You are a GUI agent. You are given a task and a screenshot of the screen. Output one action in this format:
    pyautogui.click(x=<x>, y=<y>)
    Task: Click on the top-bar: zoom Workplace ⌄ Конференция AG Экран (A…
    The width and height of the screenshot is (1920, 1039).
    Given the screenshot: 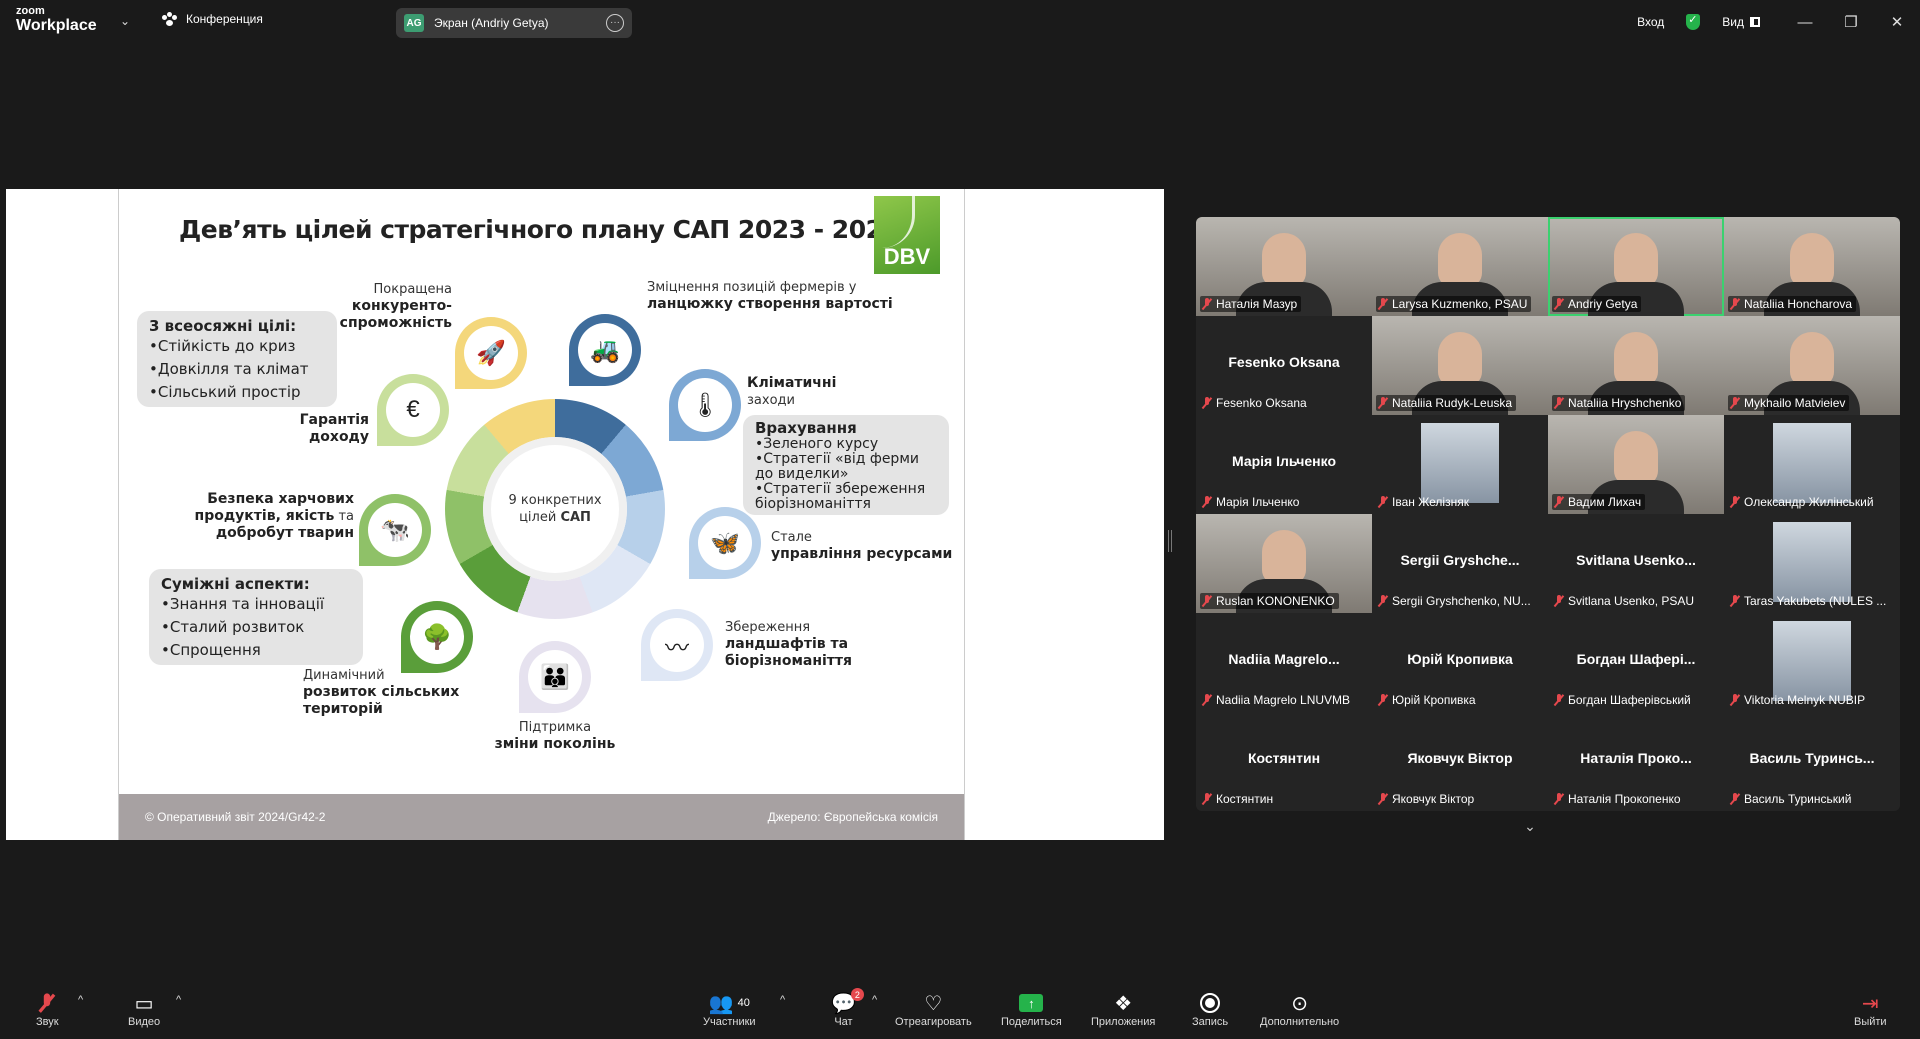 What is the action you would take?
    pyautogui.click(x=960, y=22)
    